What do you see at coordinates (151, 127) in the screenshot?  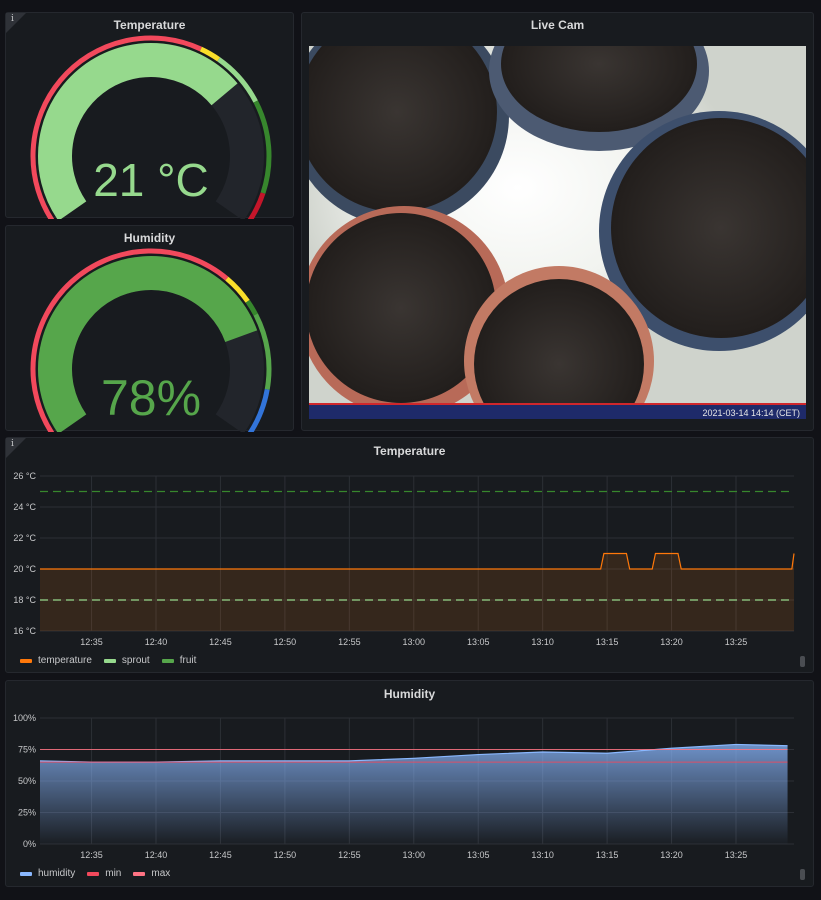 I see `temperature-gauge: 21 °C` at bounding box center [151, 127].